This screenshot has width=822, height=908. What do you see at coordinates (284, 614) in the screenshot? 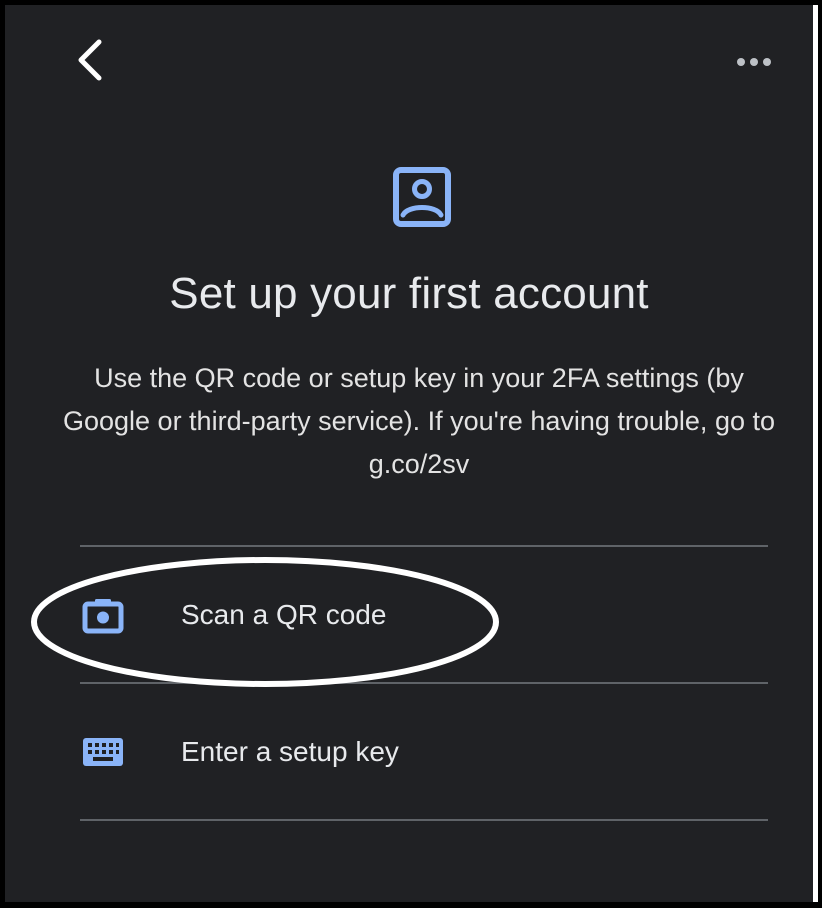
I see `scan-qr-code-label: Scan a QR code` at bounding box center [284, 614].